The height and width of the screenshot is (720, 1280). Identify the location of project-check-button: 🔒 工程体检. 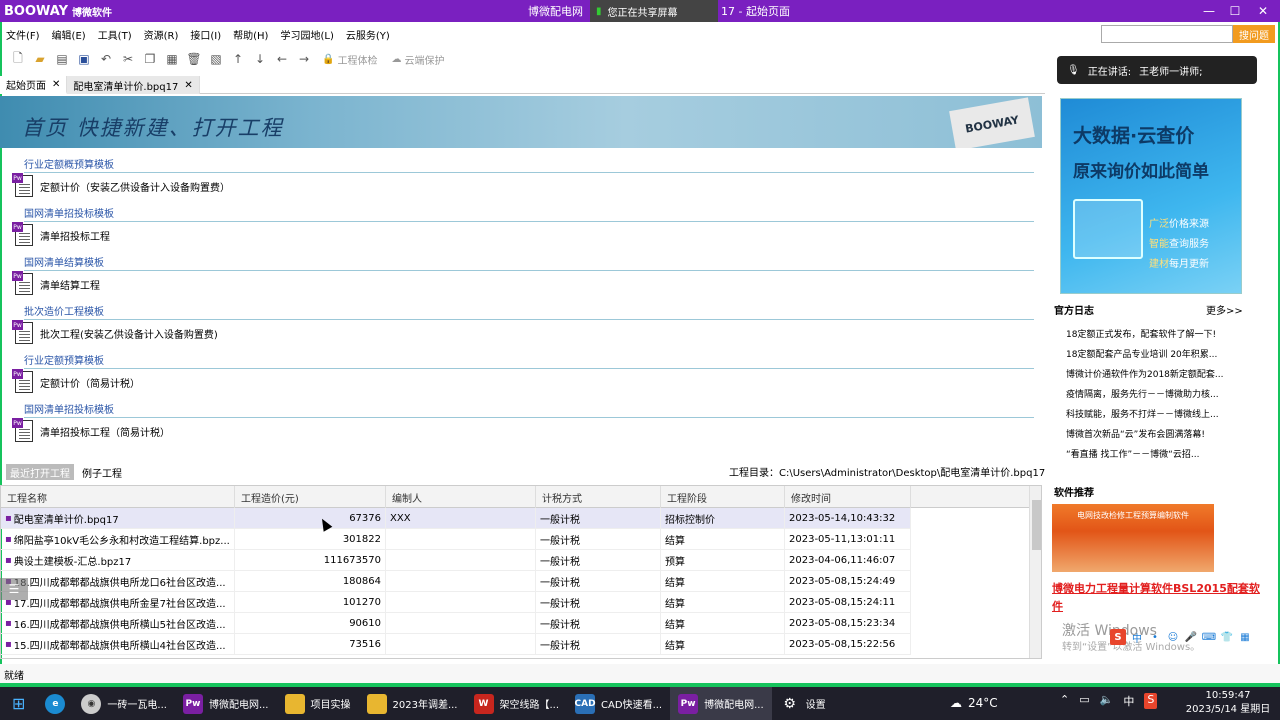
(349, 59).